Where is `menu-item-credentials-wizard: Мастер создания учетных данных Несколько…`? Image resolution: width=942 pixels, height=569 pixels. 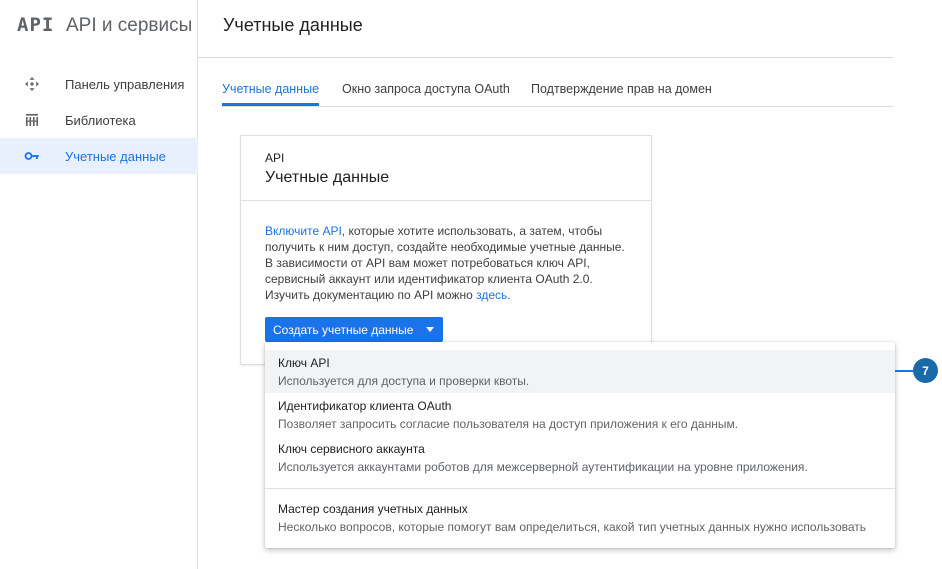
menu-item-credentials-wizard: Мастер создания учетных данных Несколько… is located at coordinates (580, 518).